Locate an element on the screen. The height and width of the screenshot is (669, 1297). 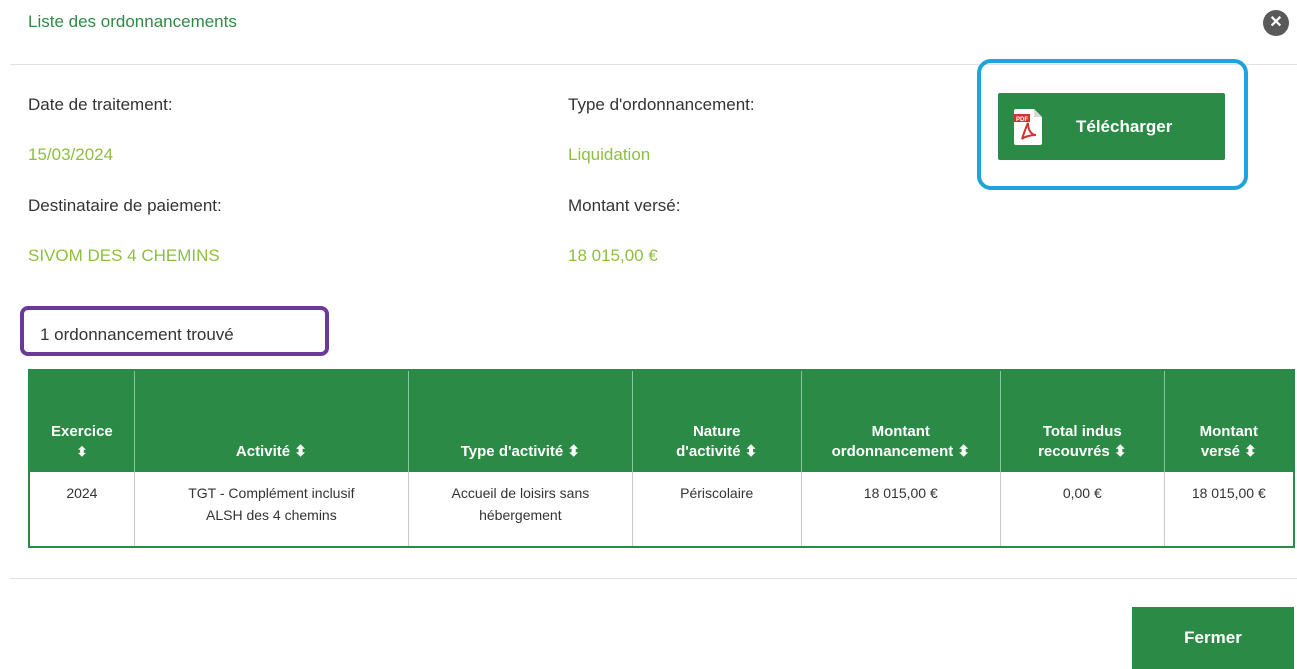
col-activite: Activité ⬍ is located at coordinates (271, 421).